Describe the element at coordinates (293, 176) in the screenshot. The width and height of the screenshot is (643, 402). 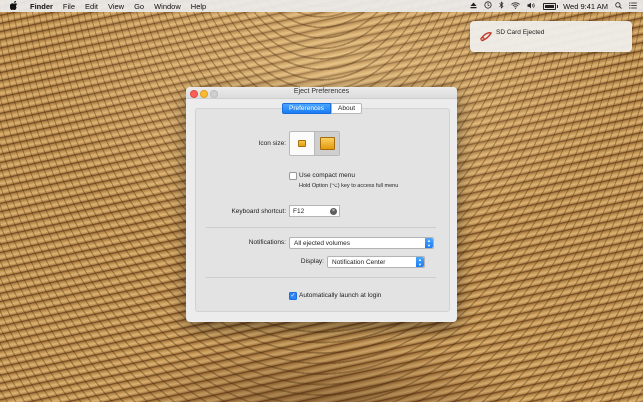
I see `compact-menu-checkbox` at that location.